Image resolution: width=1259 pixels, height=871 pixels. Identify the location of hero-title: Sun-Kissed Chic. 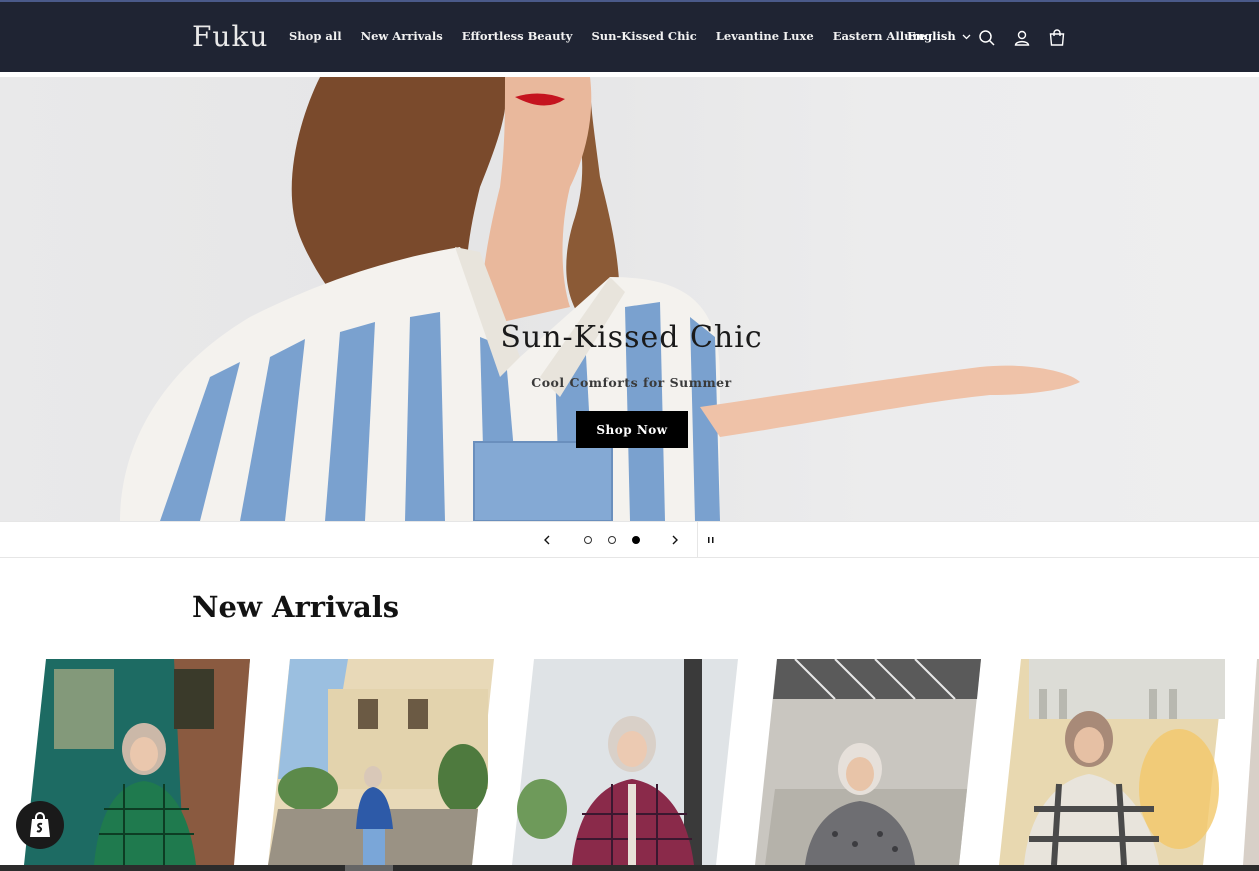
(631, 337).